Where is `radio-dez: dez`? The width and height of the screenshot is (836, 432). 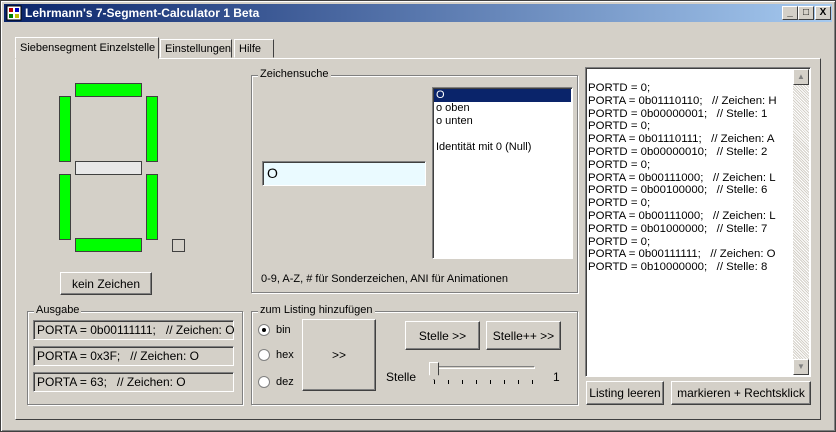
radio-dez: dez is located at coordinates (276, 382).